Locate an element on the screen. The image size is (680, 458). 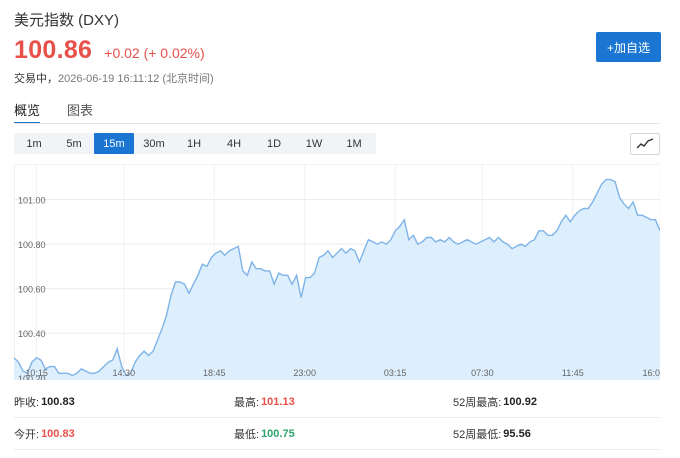
interval-1d: 1D is located at coordinates (274, 143).